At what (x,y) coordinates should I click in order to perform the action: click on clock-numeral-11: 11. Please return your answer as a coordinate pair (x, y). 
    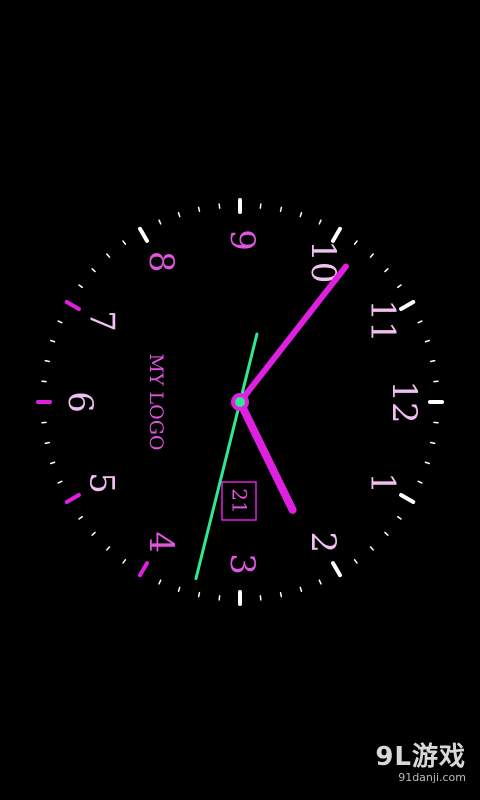
    Looking at the image, I should click on (382, 320).